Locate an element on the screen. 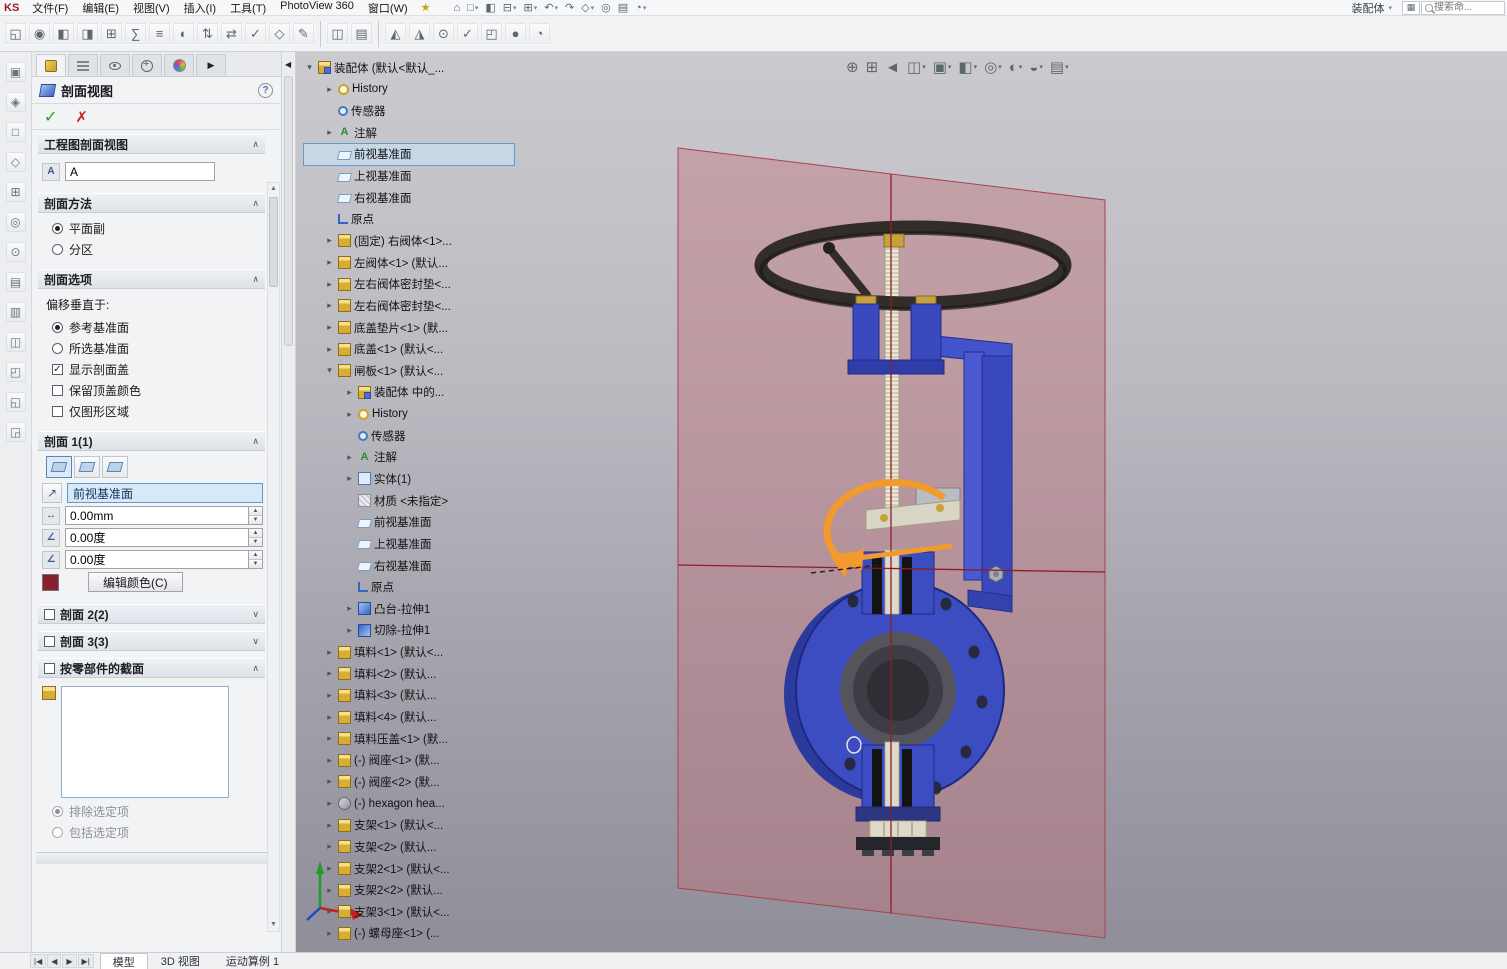 This screenshot has width=1507, height=969. tool-icon-13: ✎ is located at coordinates (303, 33).